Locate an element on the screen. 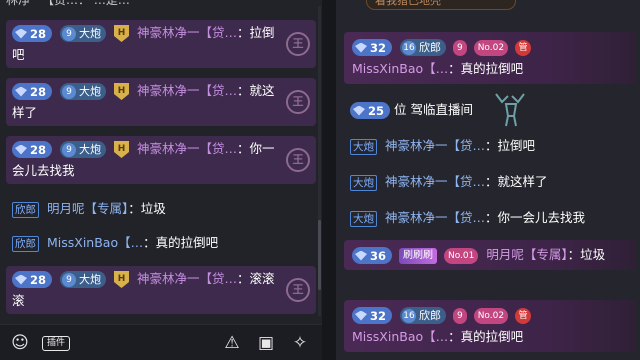 This screenshot has height=360, width=640. top-banner: 看我猎已地壳 is located at coordinates (441, 5).